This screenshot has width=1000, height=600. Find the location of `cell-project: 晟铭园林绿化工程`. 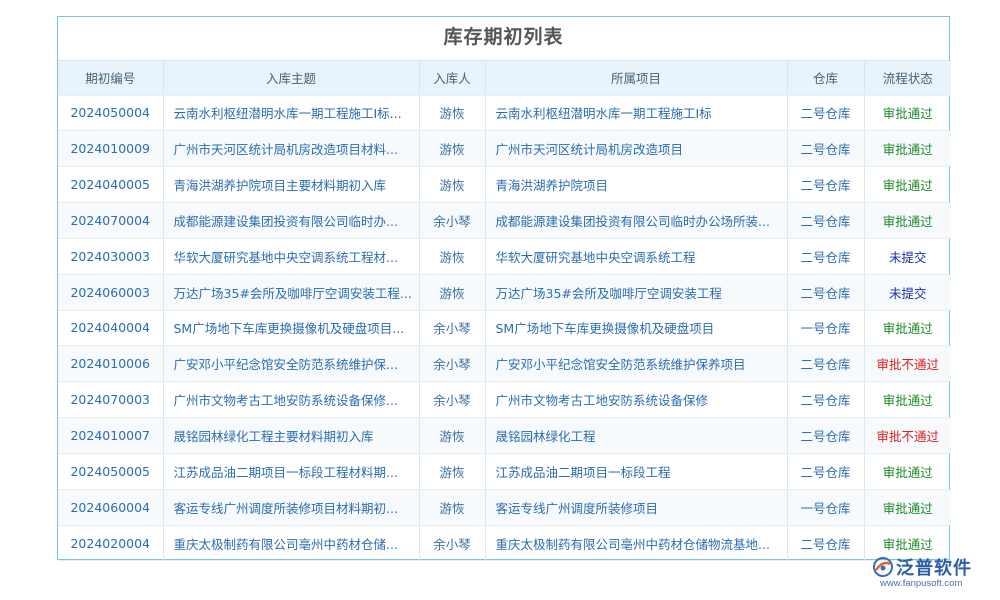

cell-project: 晟铭园林绿化工程 is located at coordinates (636, 436).